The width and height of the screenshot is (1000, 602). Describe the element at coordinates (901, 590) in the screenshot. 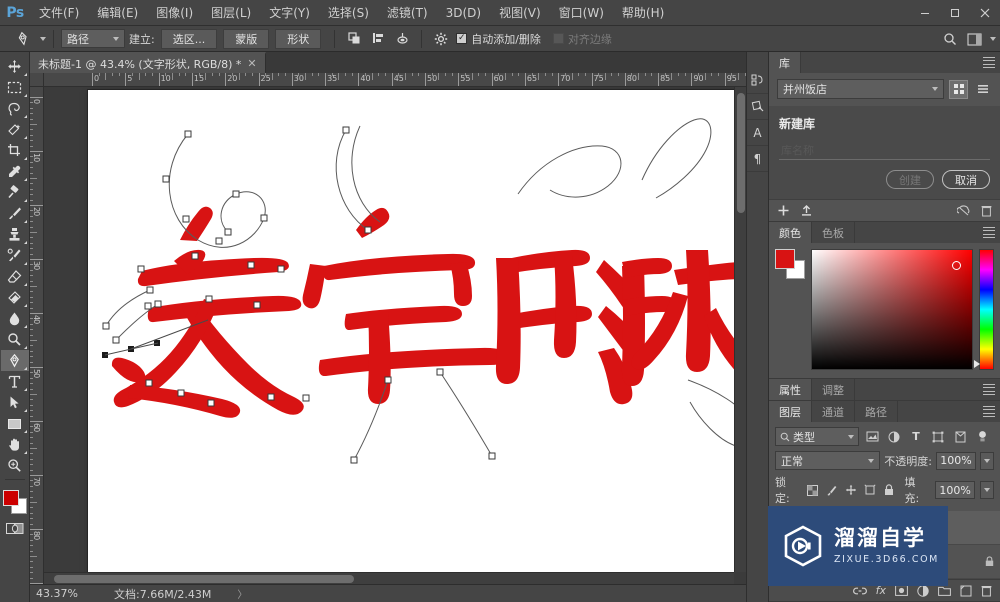

I see `mask-icon` at that location.